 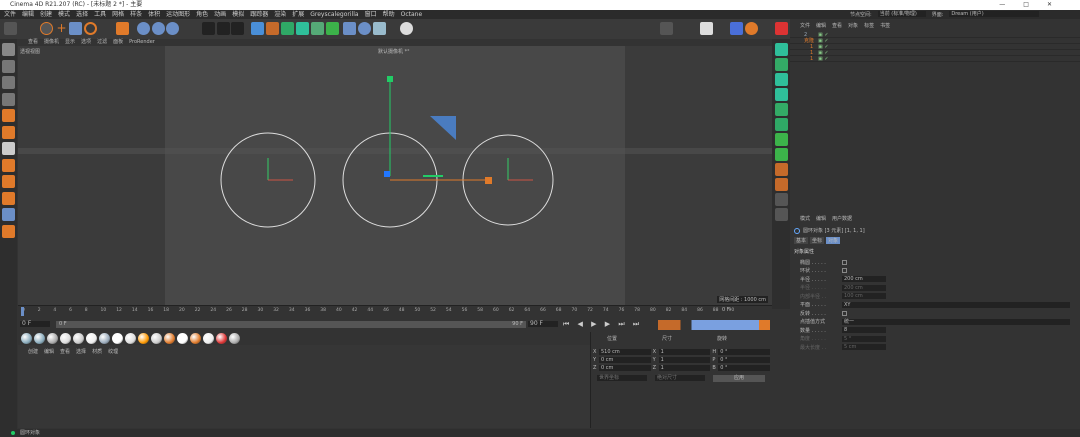 I want to click on render-view-icon, so click(x=208, y=28).